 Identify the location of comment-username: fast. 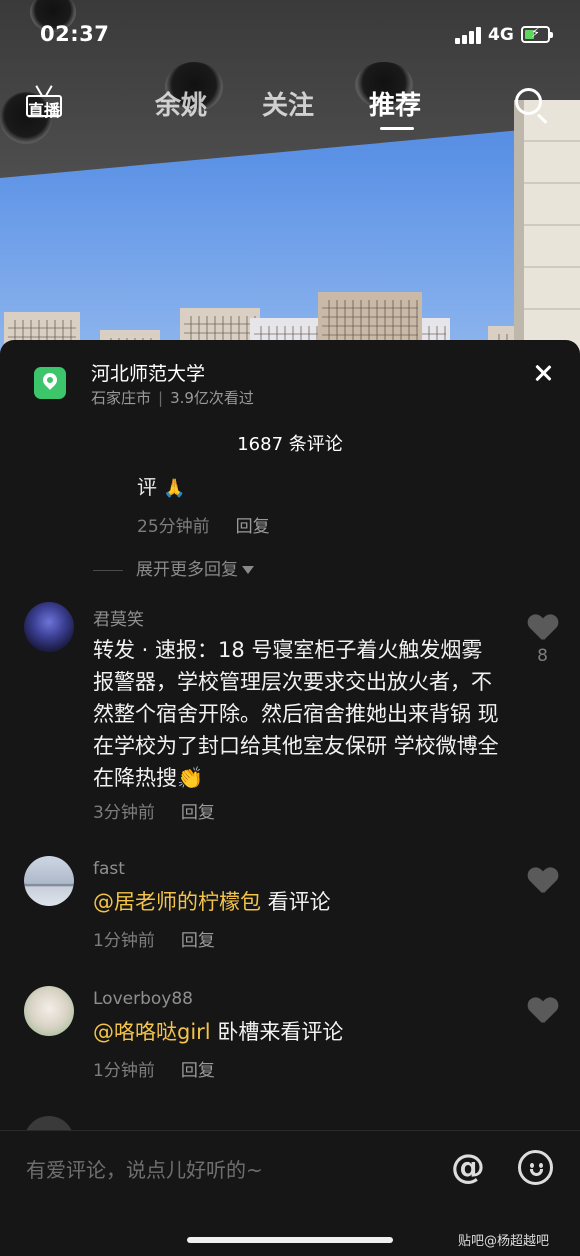
(109, 869).